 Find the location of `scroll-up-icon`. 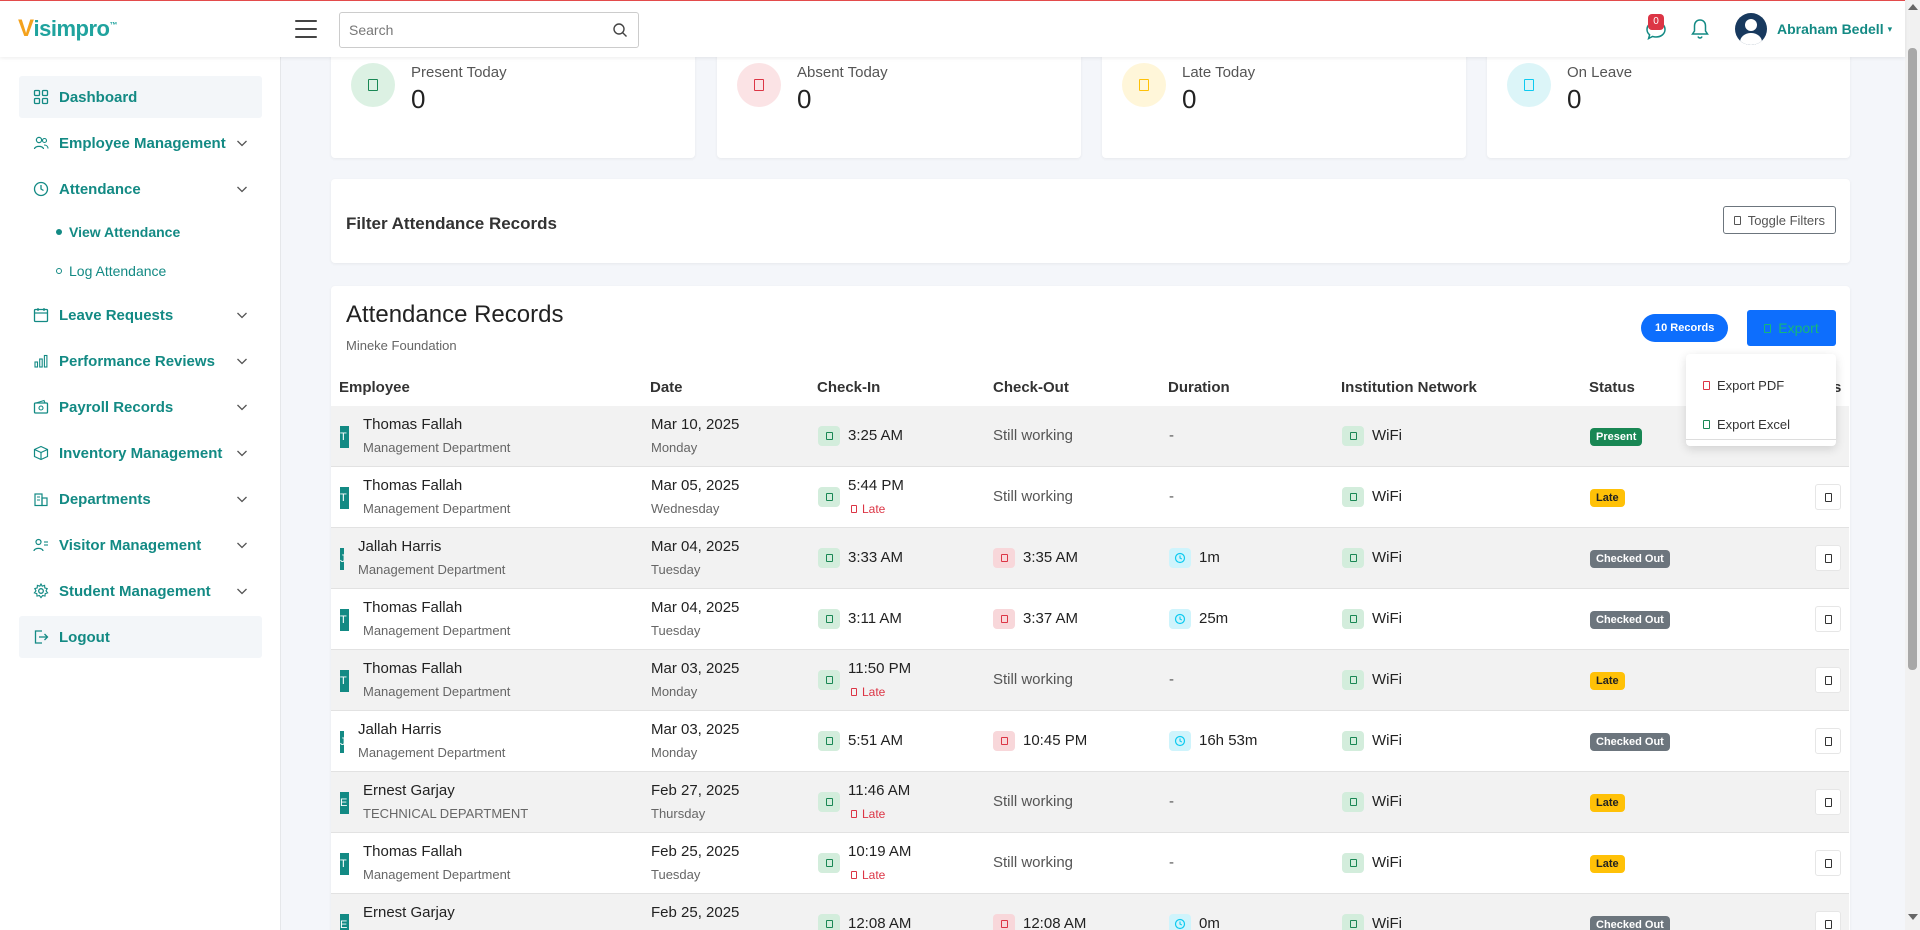

scroll-up-icon is located at coordinates (1913, 7).